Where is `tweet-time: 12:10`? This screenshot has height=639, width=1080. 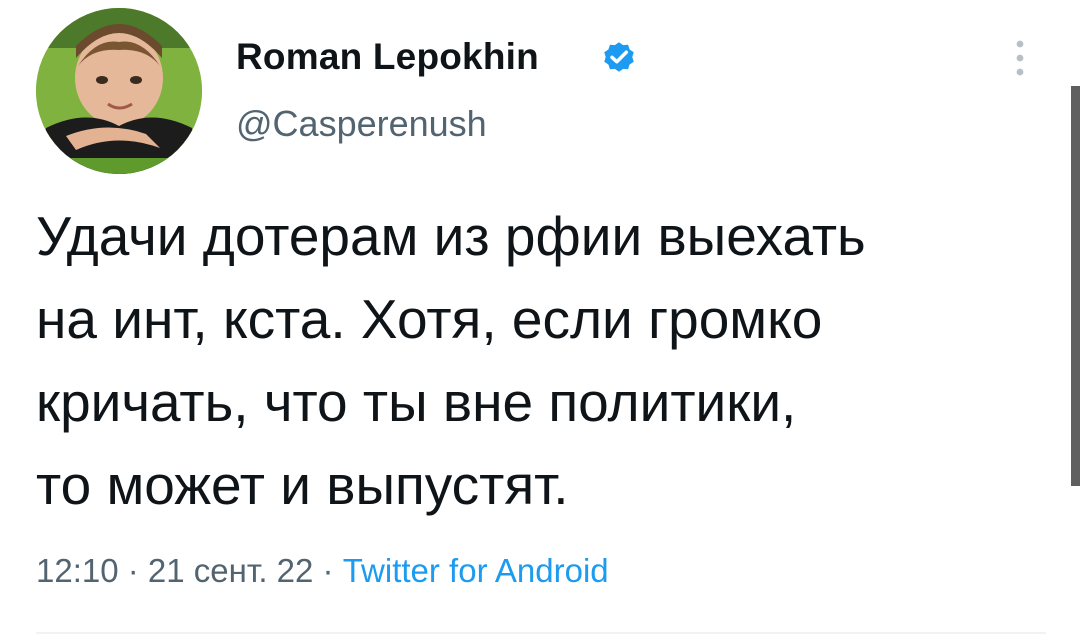
tweet-time: 12:10 is located at coordinates (77, 570).